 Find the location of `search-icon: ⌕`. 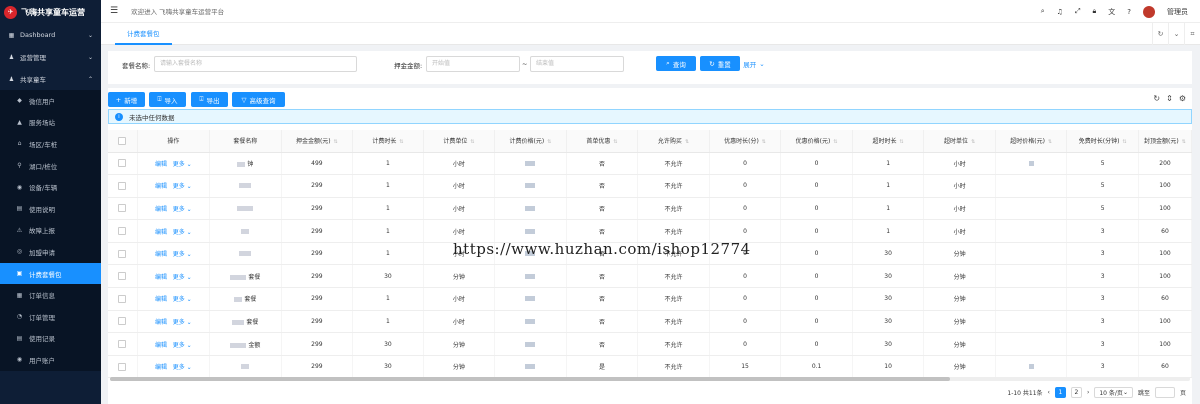

search-icon: ⌕ is located at coordinates (1043, 11).